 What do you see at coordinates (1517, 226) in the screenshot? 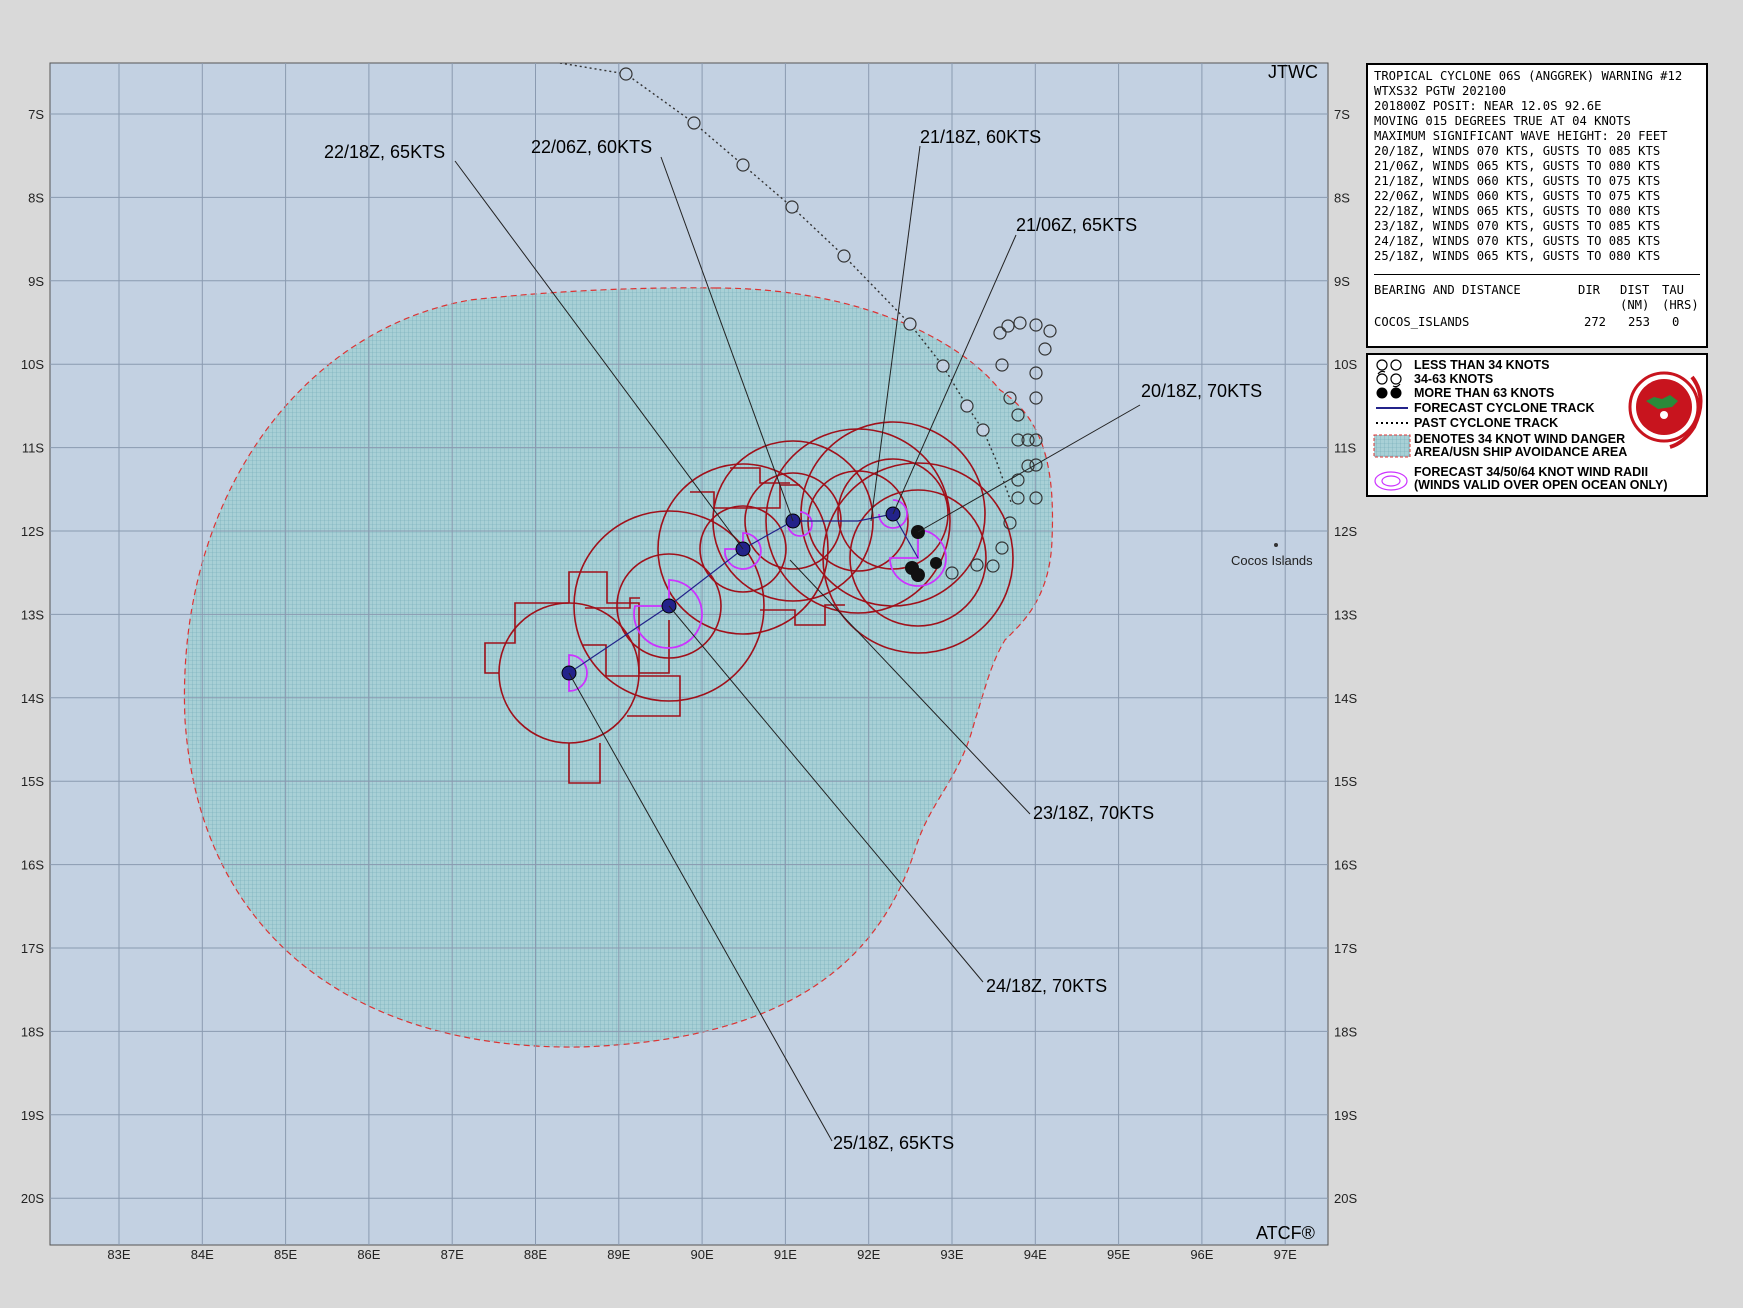
I see `warning-line: 23/18Z, WINDS 070 KTS, GUSTS TO 085 KTS` at bounding box center [1517, 226].